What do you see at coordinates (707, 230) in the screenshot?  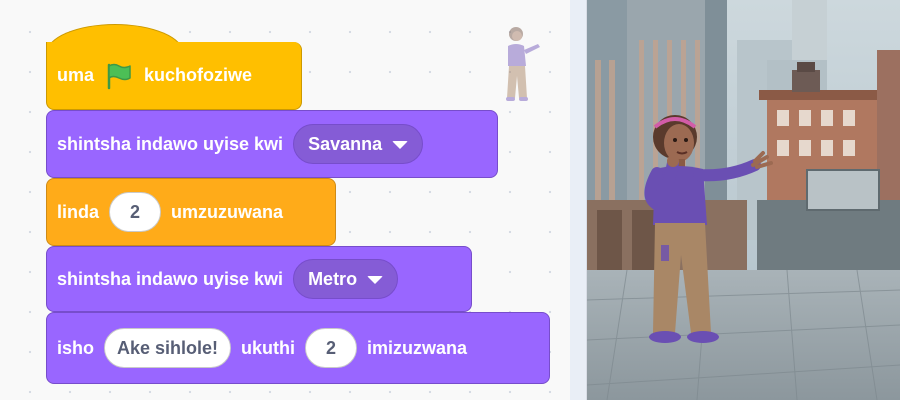 I see `sprite-character` at bounding box center [707, 230].